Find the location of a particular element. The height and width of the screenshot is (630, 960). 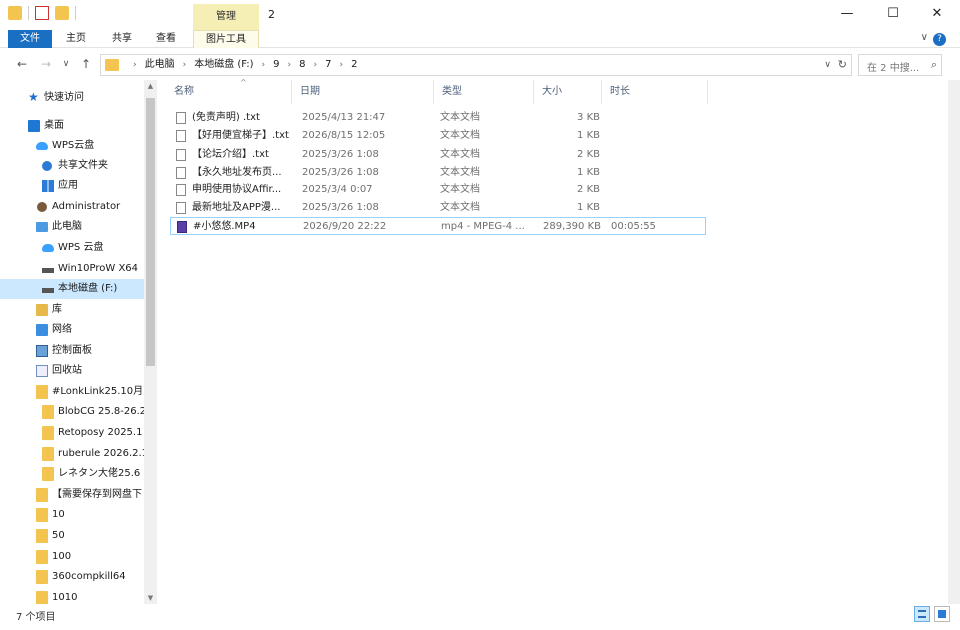

column-header-size: 大小 is located at coordinates (568, 92).